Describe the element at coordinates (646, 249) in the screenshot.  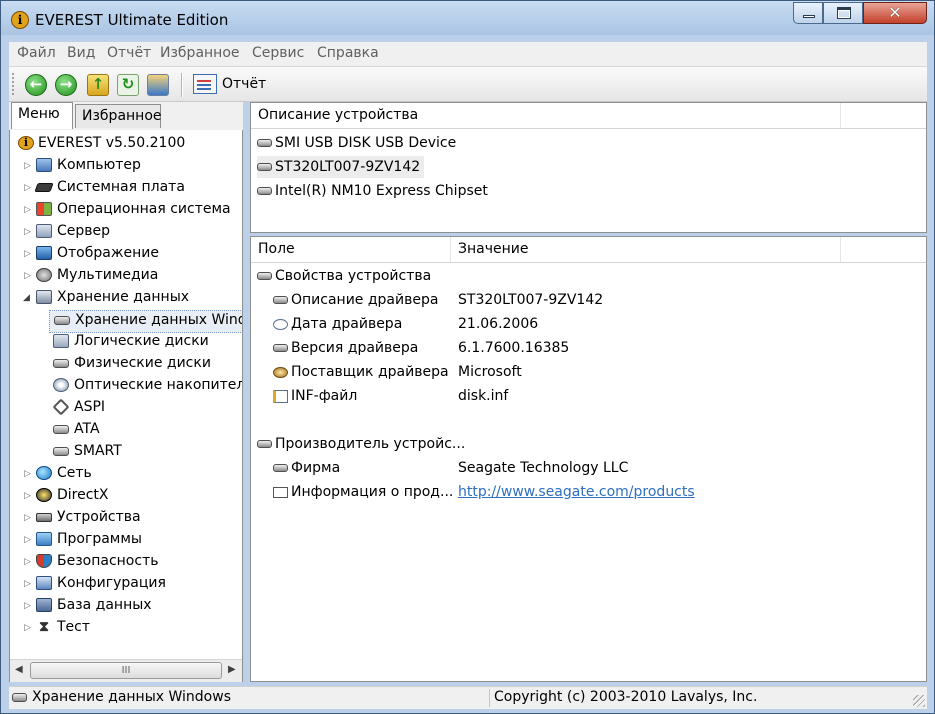
I see `column-header-value: Значение` at that location.